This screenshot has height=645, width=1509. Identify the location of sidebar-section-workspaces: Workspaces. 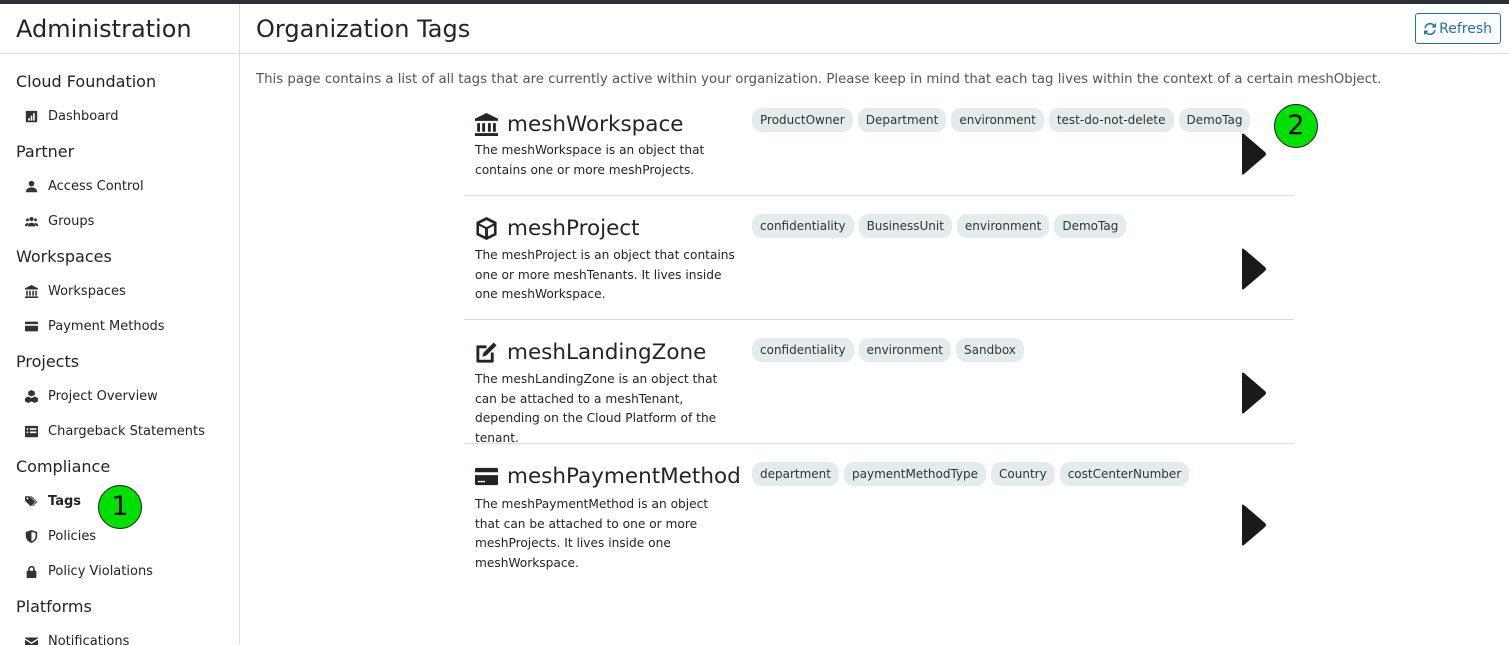
(64, 256).